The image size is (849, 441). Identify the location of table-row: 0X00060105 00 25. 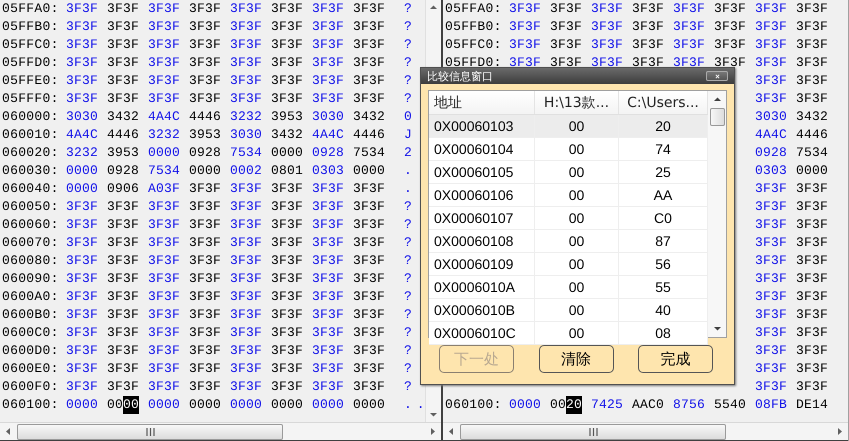
(568, 172).